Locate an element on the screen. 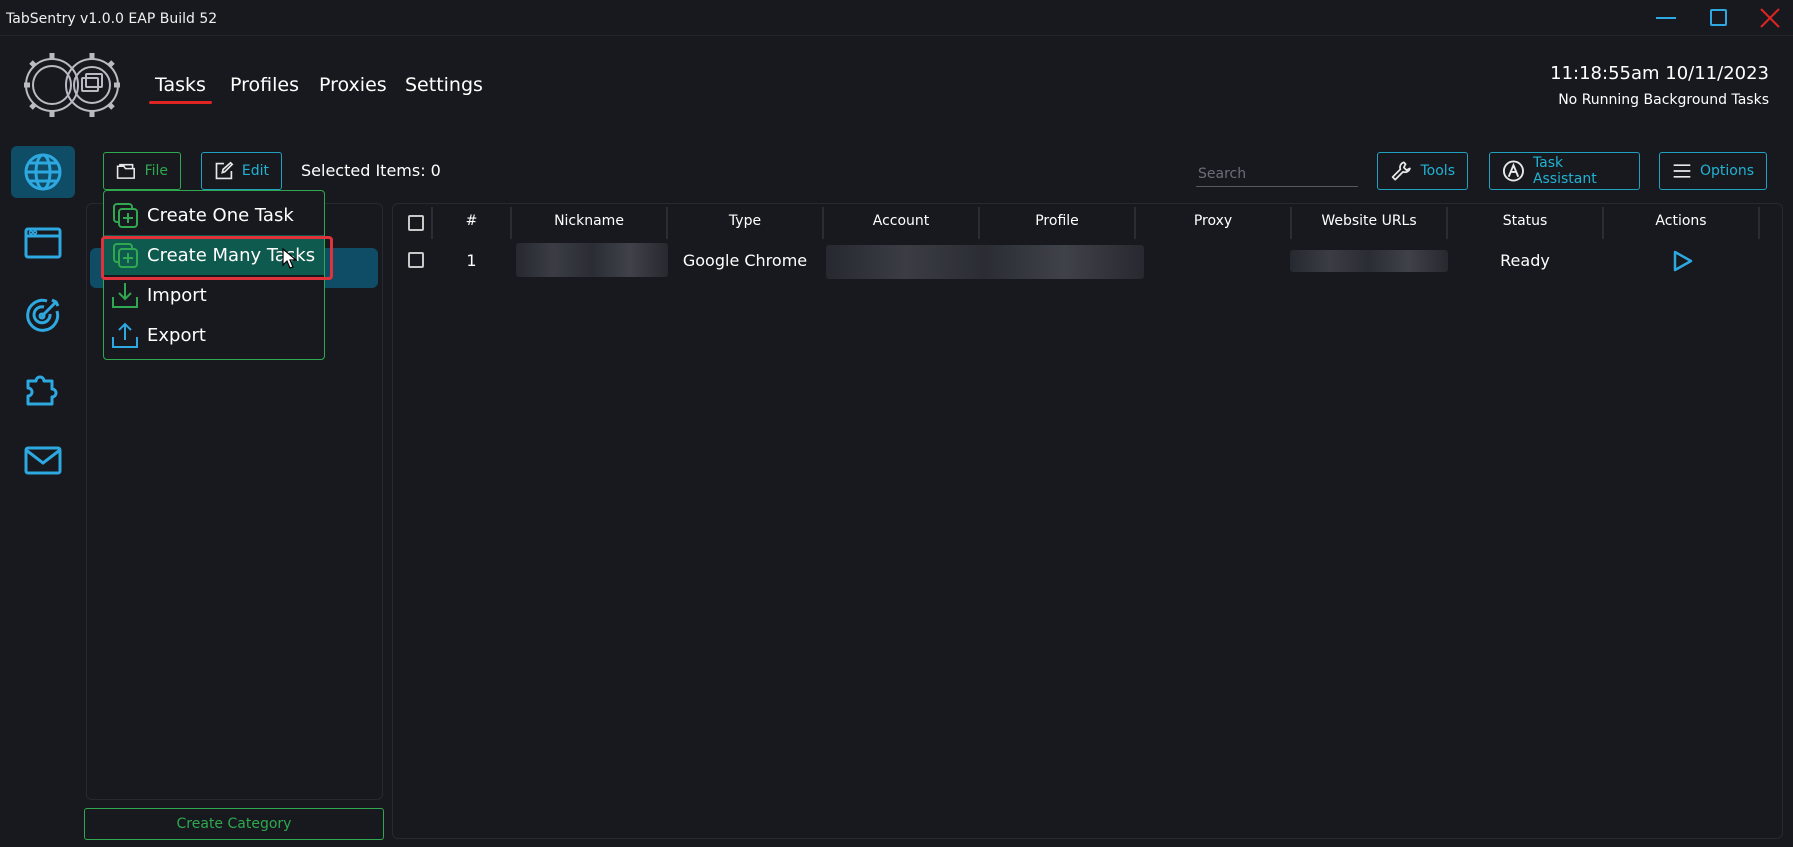 This screenshot has height=847, width=1793. sidebar-item-messages is located at coordinates (43, 460).